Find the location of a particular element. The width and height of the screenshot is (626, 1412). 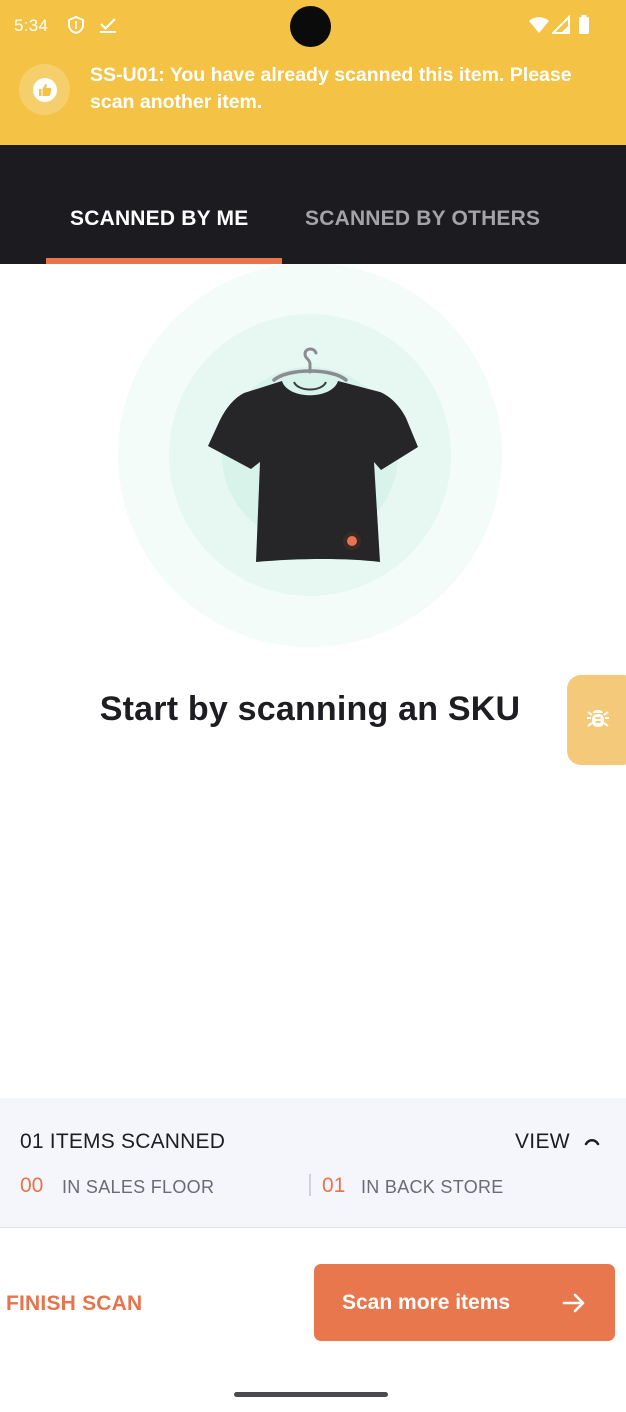

debug-button is located at coordinates (596, 720).